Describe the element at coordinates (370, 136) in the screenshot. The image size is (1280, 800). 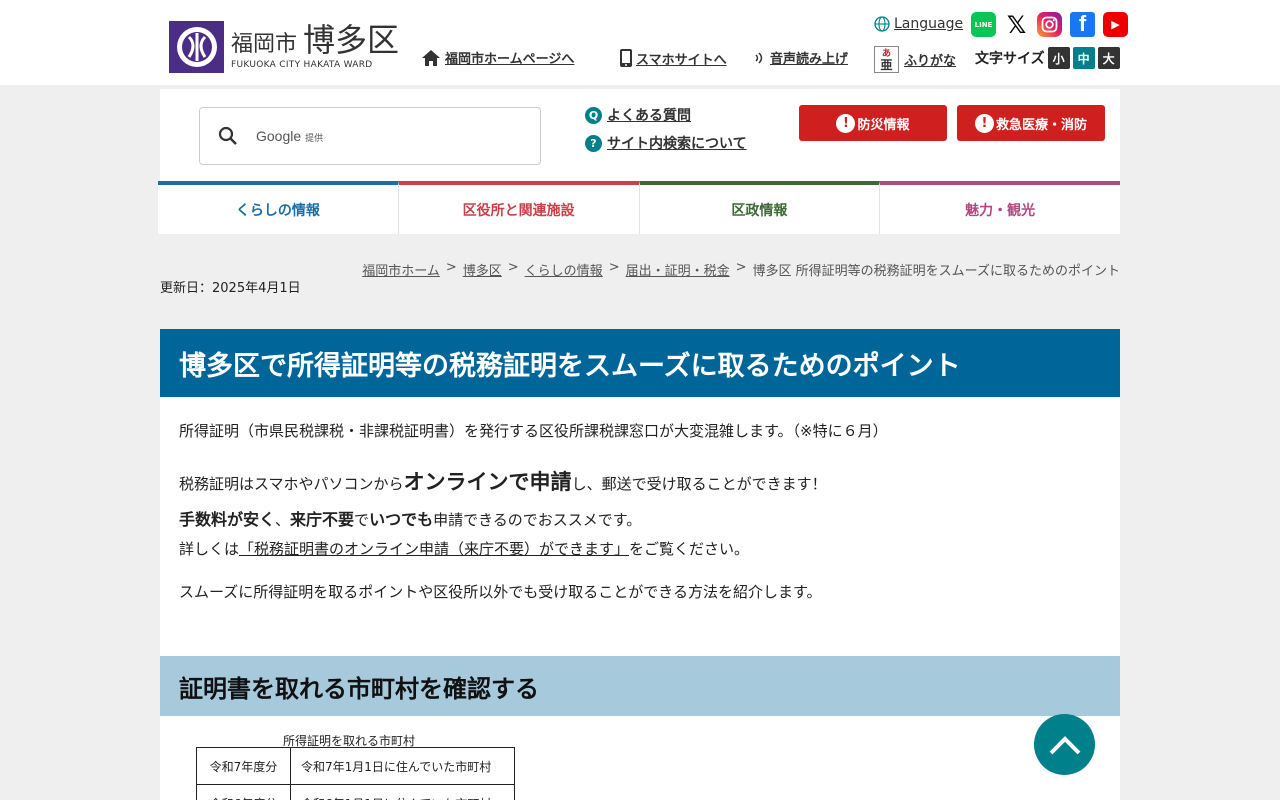
I see `search-input: Google 提供` at that location.